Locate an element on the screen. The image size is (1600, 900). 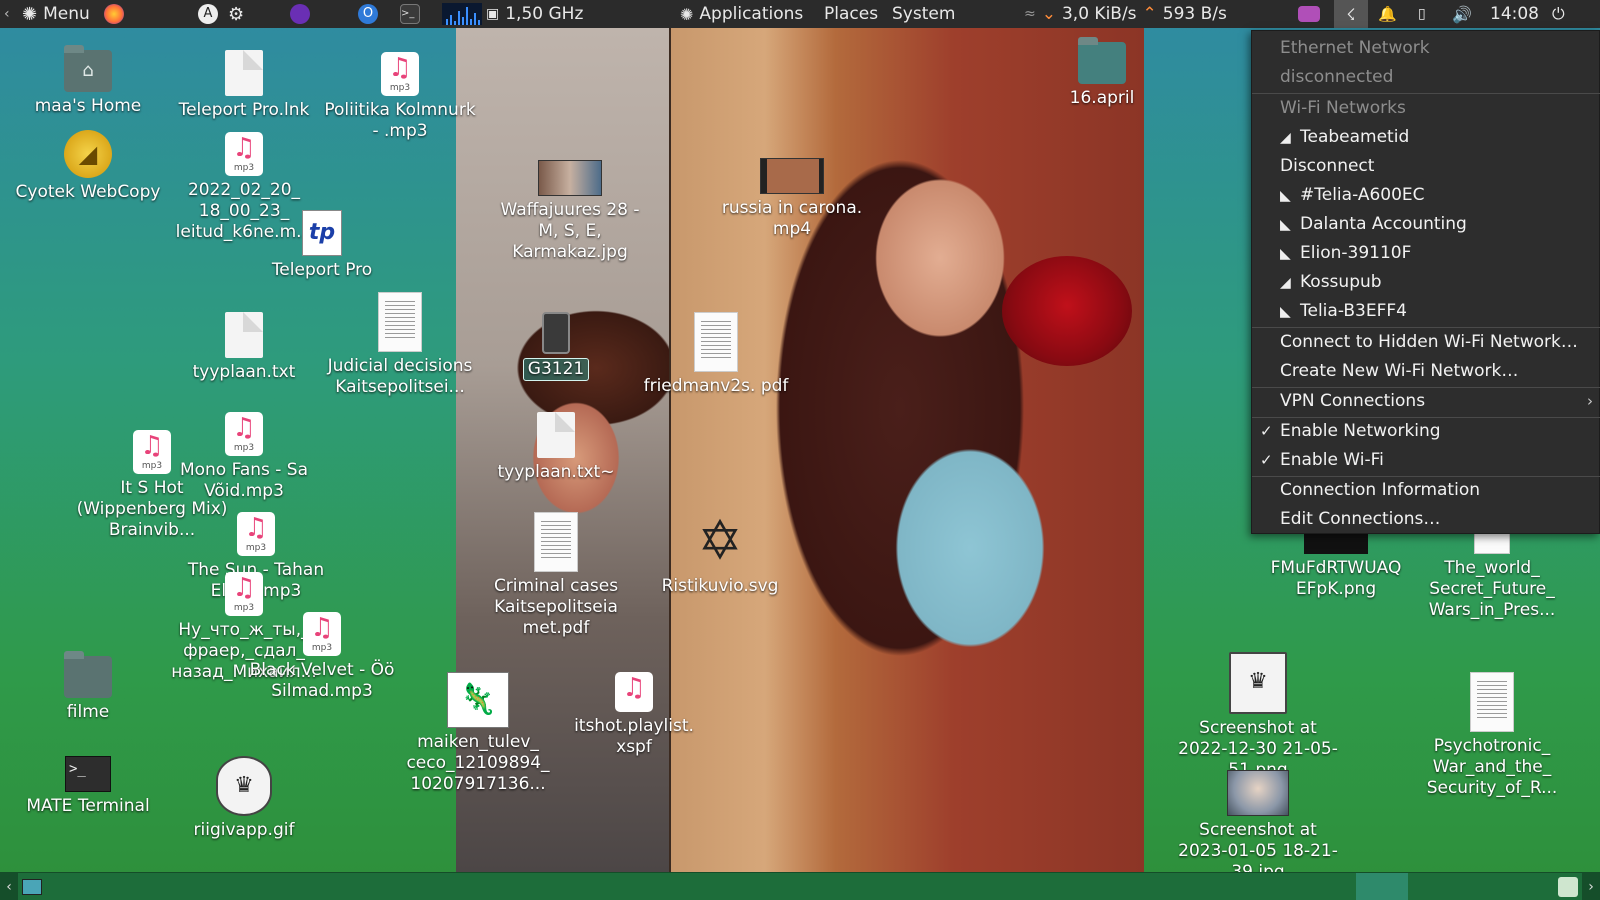
desktop-icon-g3121: G3121 is located at coordinates (556, 346).